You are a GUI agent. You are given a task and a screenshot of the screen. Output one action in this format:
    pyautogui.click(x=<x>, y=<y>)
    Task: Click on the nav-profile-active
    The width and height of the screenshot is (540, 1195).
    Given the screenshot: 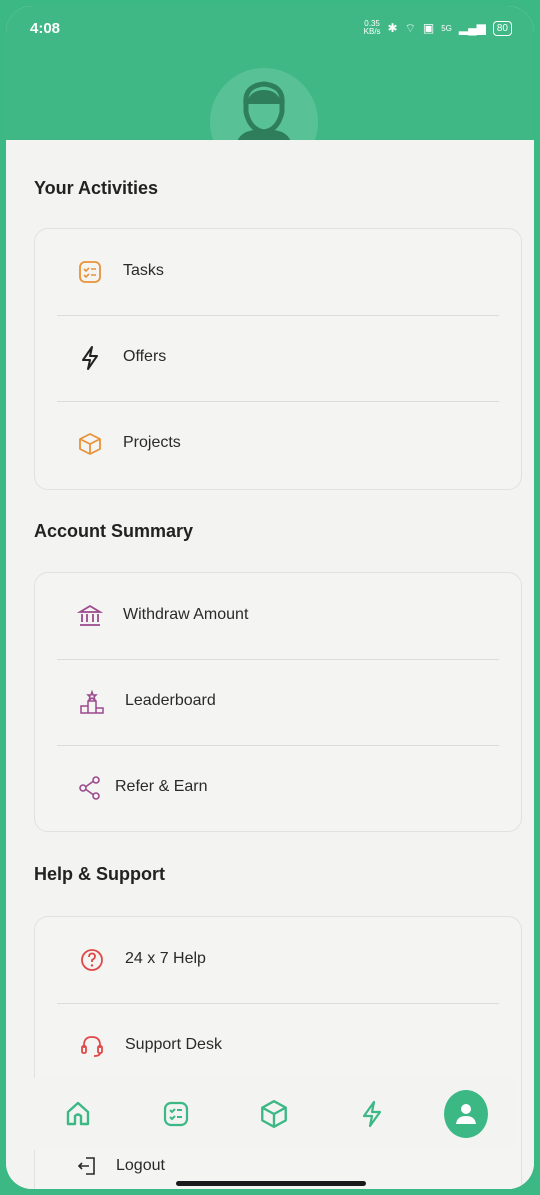 What is the action you would take?
    pyautogui.click(x=466, y=1114)
    